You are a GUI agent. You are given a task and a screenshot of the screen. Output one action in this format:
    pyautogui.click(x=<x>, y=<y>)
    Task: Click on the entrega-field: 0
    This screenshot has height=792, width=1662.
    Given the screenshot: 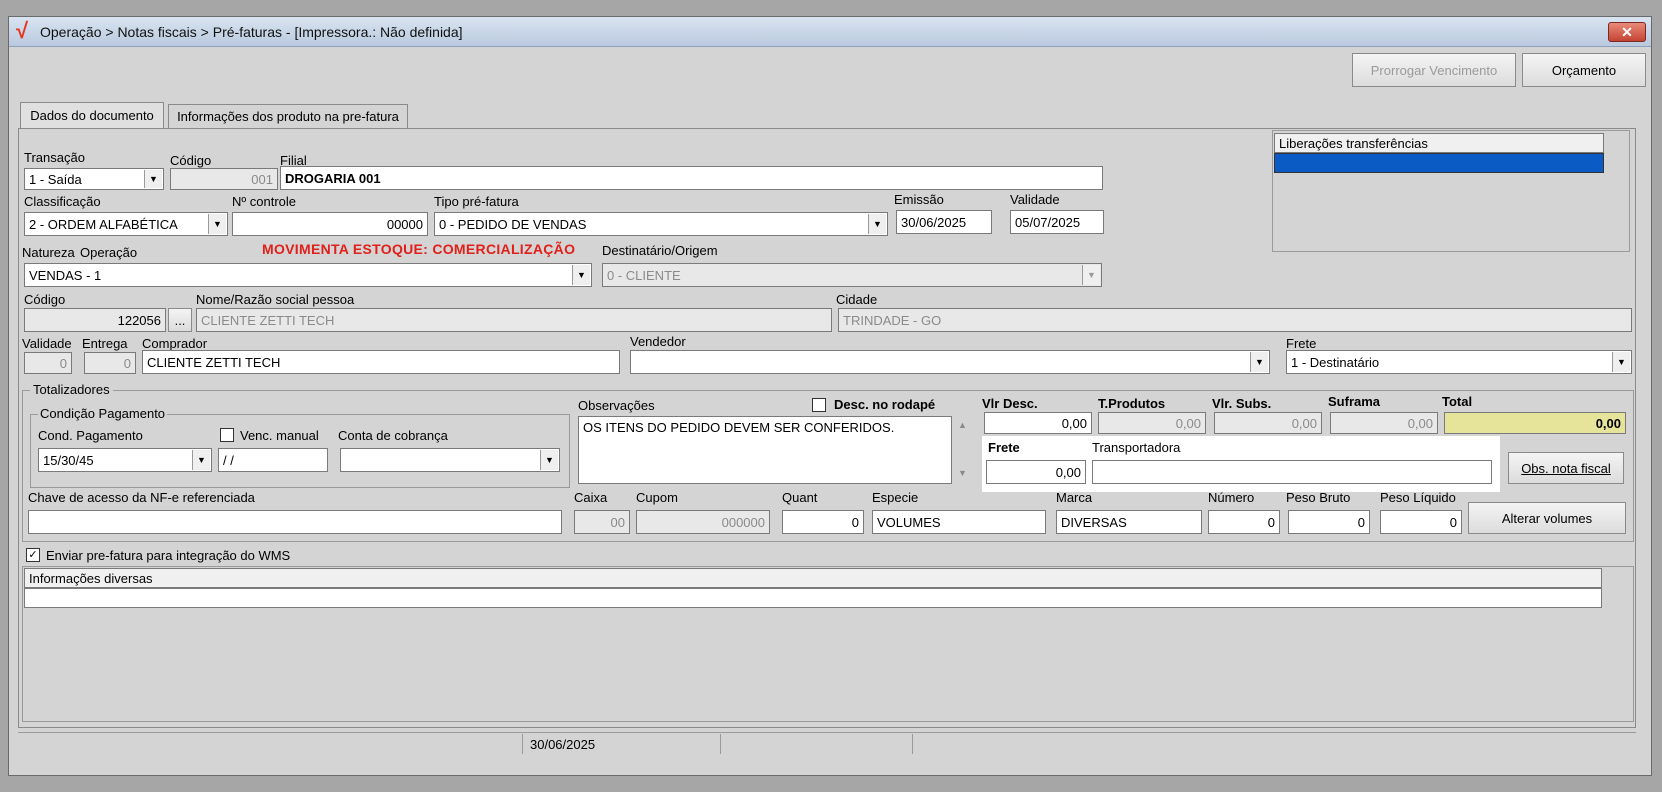 What is the action you would take?
    pyautogui.click(x=110, y=363)
    